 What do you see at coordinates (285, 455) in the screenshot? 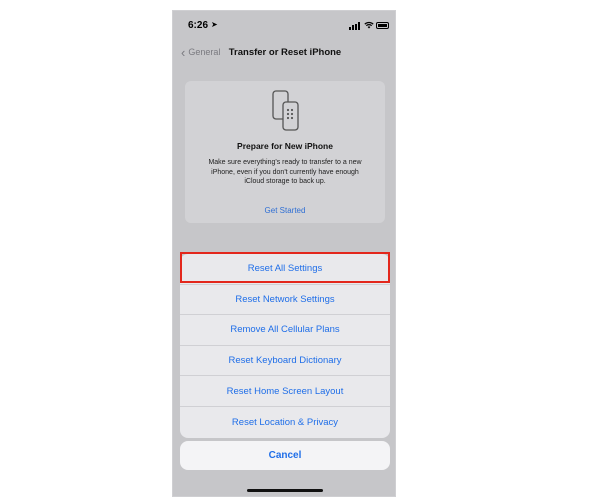
I see `cancel-button: Cancel` at bounding box center [285, 455].